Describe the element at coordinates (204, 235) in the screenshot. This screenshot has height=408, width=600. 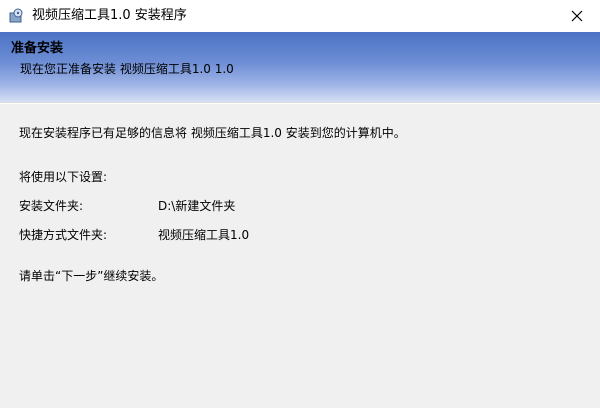
I see `shortcut-folder-value: 视频压缩工具1.0` at that location.